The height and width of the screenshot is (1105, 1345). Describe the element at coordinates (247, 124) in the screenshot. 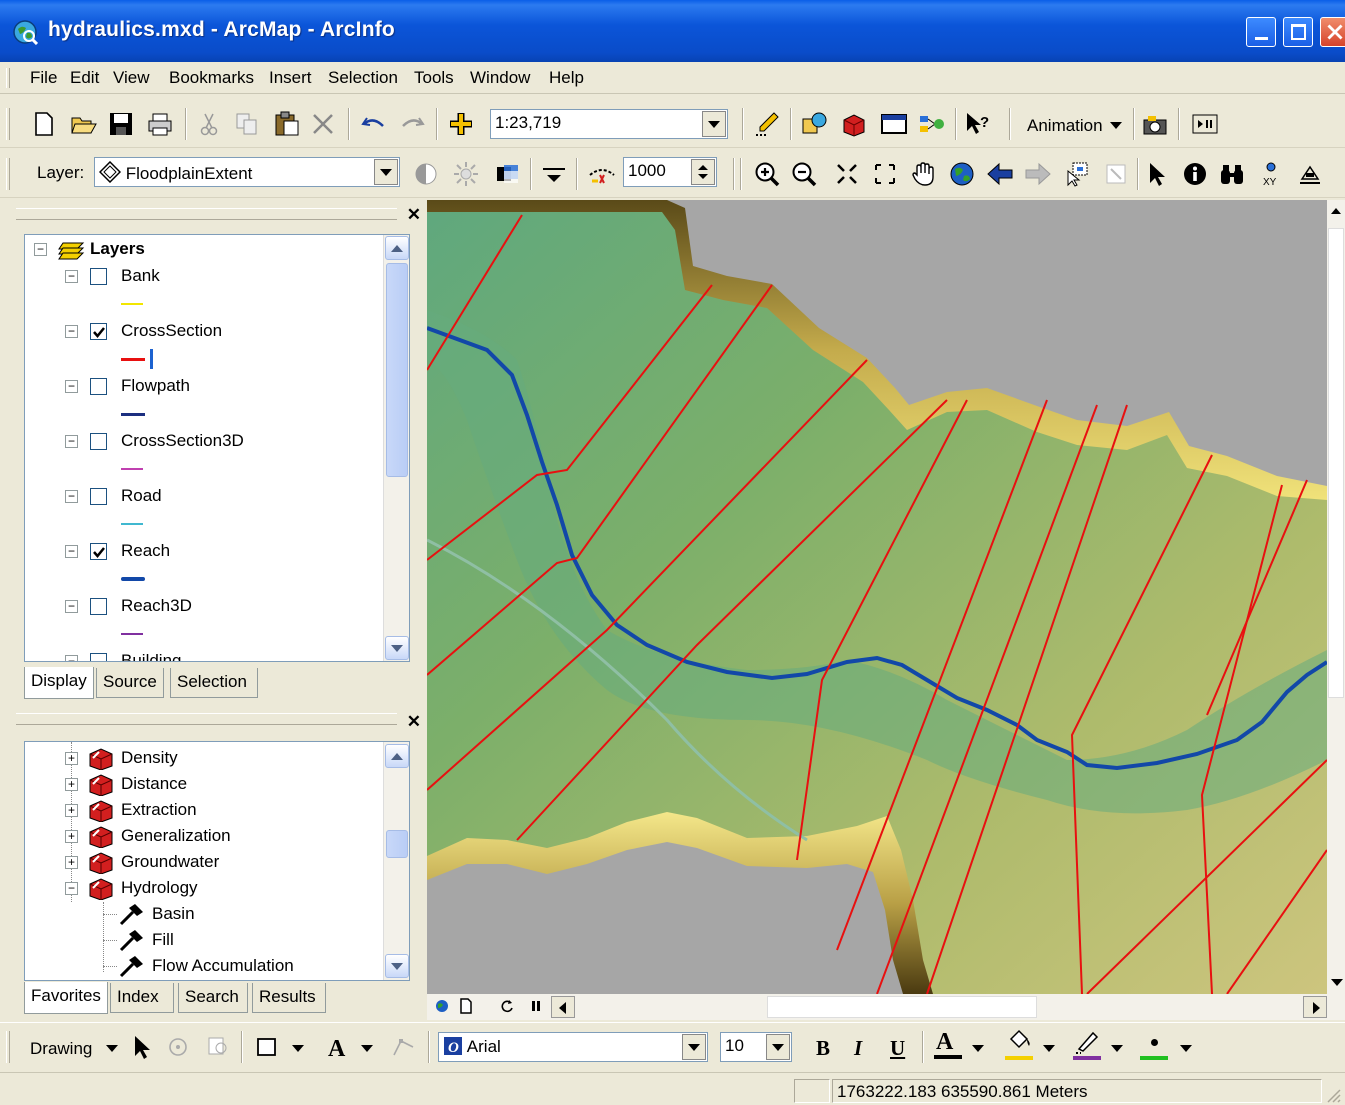

I see `copy-icon` at that location.